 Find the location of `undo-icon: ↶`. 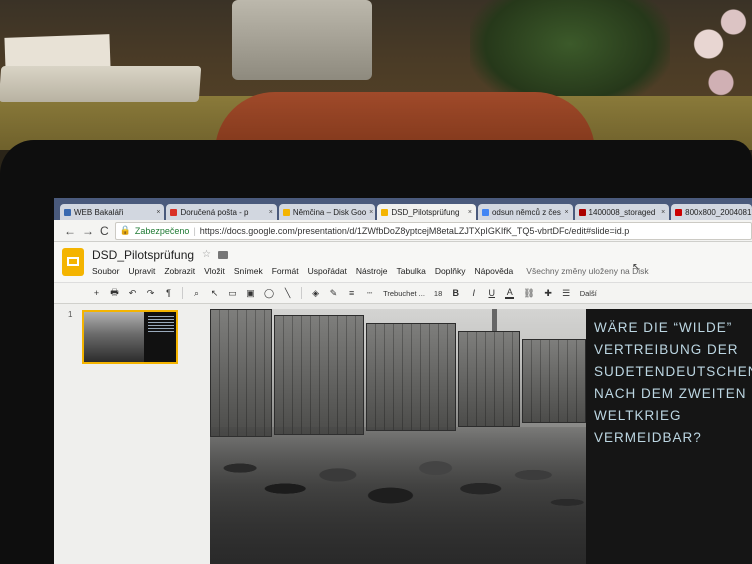

undo-icon: ↶ is located at coordinates (132, 293).